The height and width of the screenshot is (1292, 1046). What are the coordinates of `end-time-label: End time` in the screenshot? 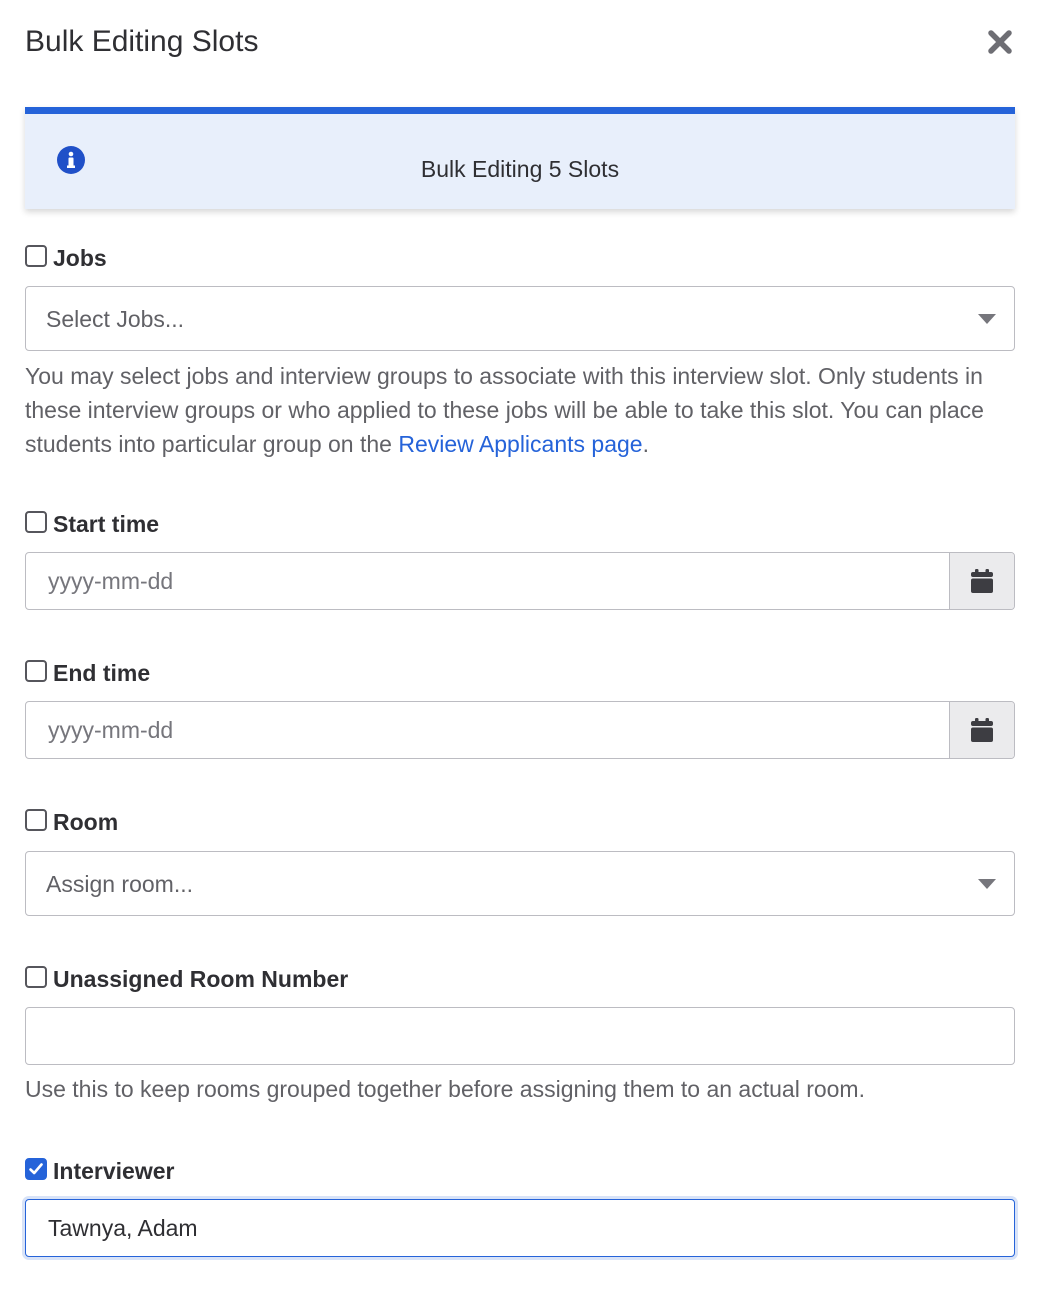 It's located at (102, 673).